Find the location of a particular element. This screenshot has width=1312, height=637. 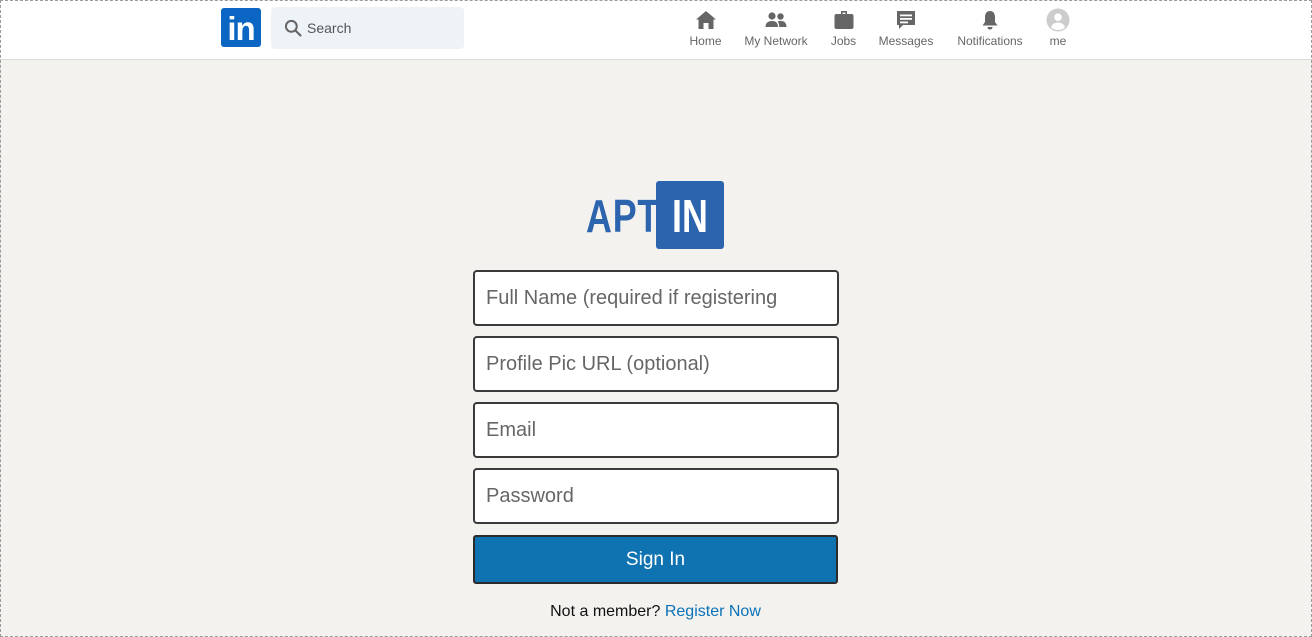

nav-my-network-label: My Network is located at coordinates (776, 41).